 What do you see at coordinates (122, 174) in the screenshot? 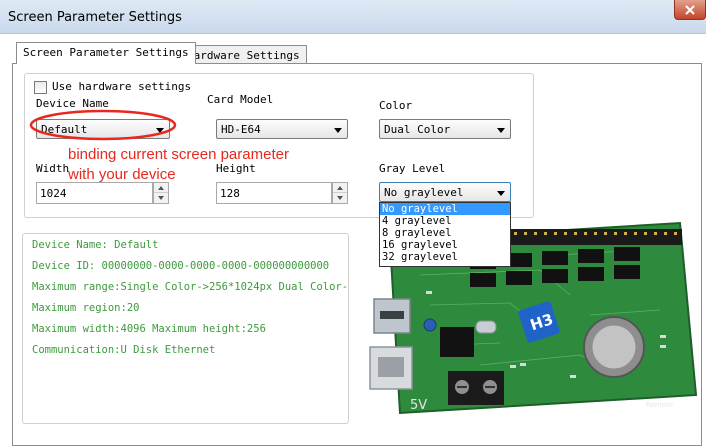
I see `annotation-line-2: with your device` at bounding box center [122, 174].